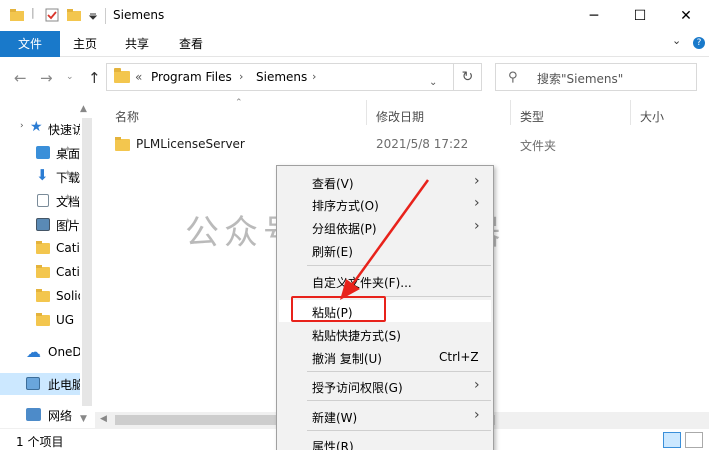 The height and width of the screenshot is (450, 709). What do you see at coordinates (85, 44) in the screenshot?
I see `tab-home: 主页` at bounding box center [85, 44].